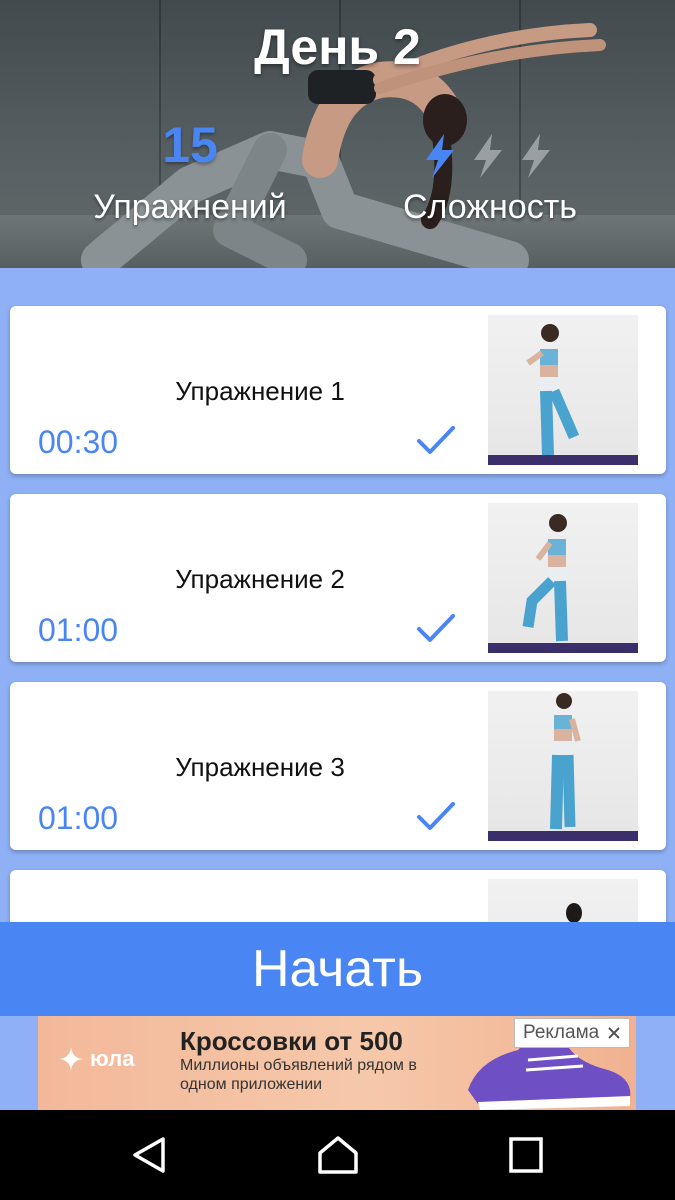 This screenshot has height=1200, width=675. What do you see at coordinates (190, 145) in the screenshot?
I see `exercise-count: 15` at bounding box center [190, 145].